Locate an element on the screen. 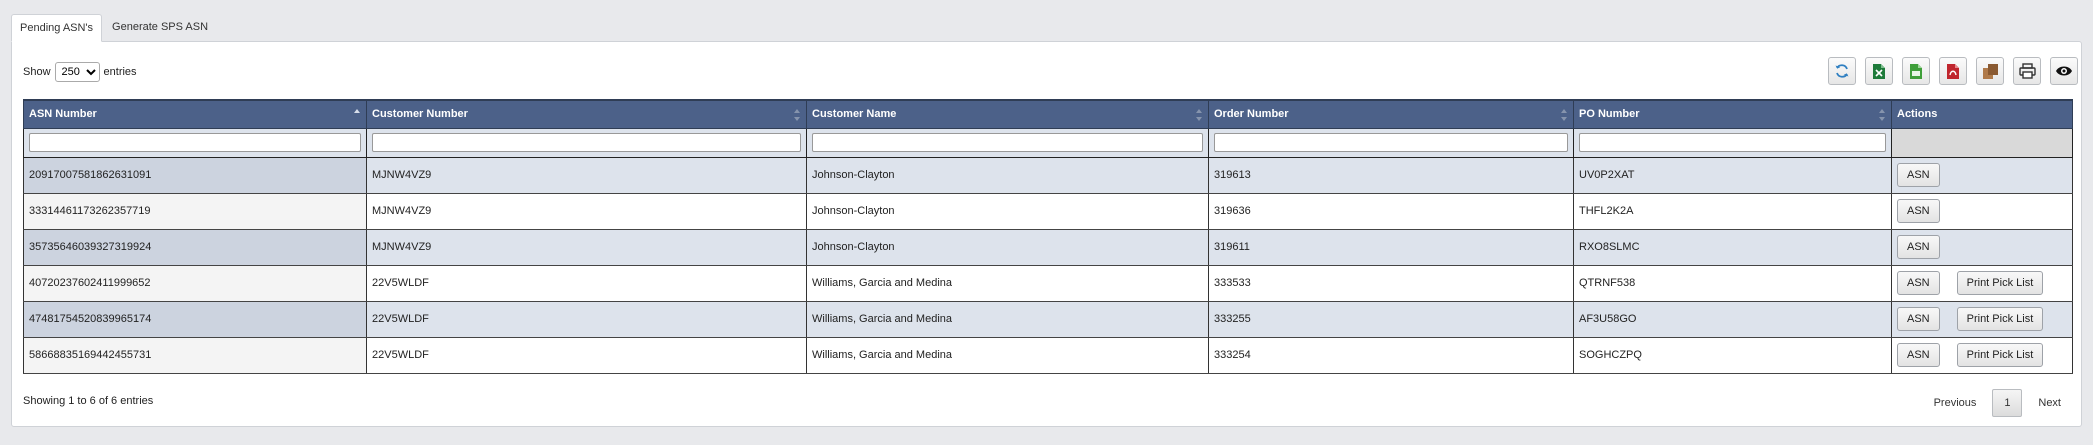 The image size is (2093, 445). table-info: Showing 1 to 6 of 6 entries is located at coordinates (88, 401).